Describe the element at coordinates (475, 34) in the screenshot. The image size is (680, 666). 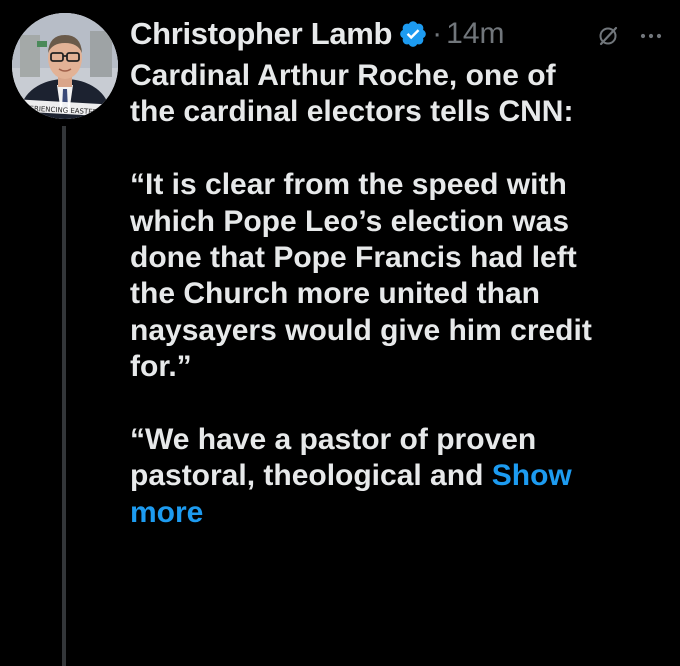
I see `timestamp: 14m` at that location.